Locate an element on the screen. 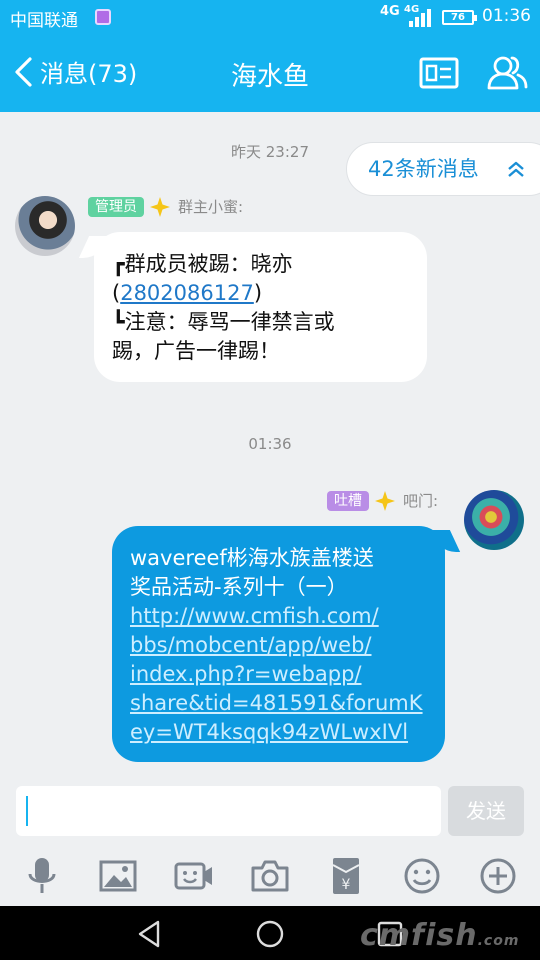 Image resolution: width=540 pixels, height=960 pixels. new-messages-label: 42条新消息 is located at coordinates (423, 169).